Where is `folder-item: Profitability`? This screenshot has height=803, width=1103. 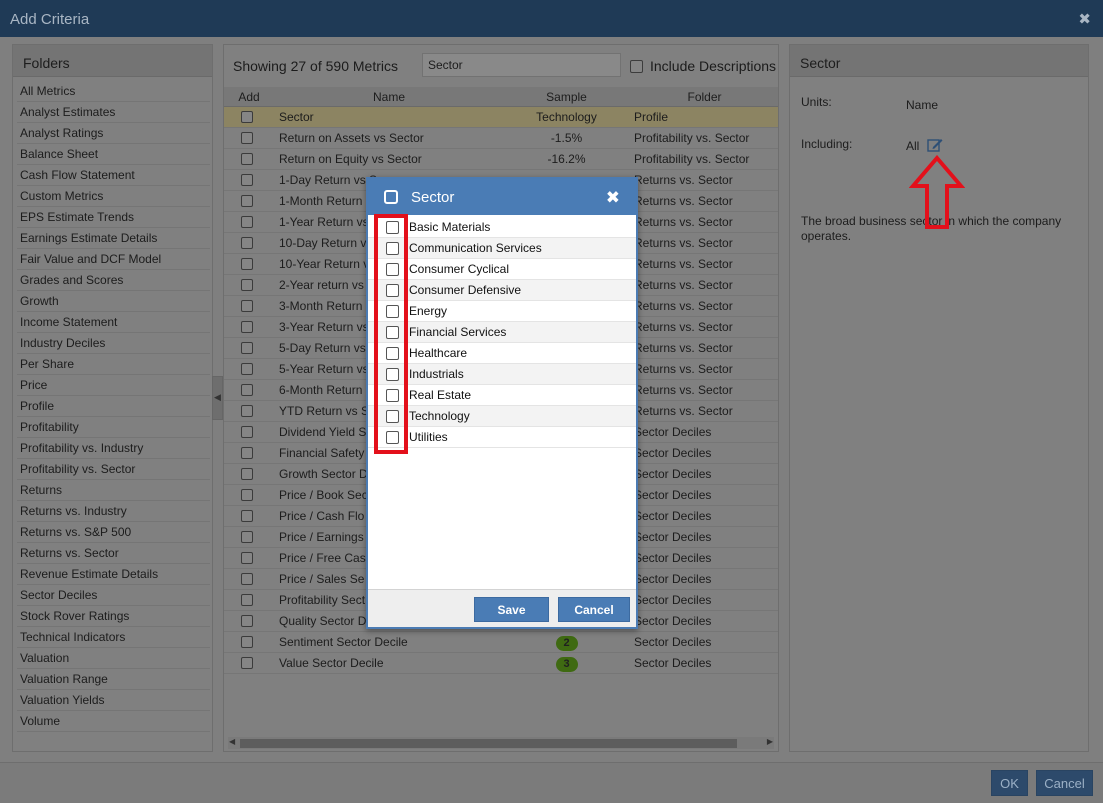 folder-item: Profitability is located at coordinates (113, 427).